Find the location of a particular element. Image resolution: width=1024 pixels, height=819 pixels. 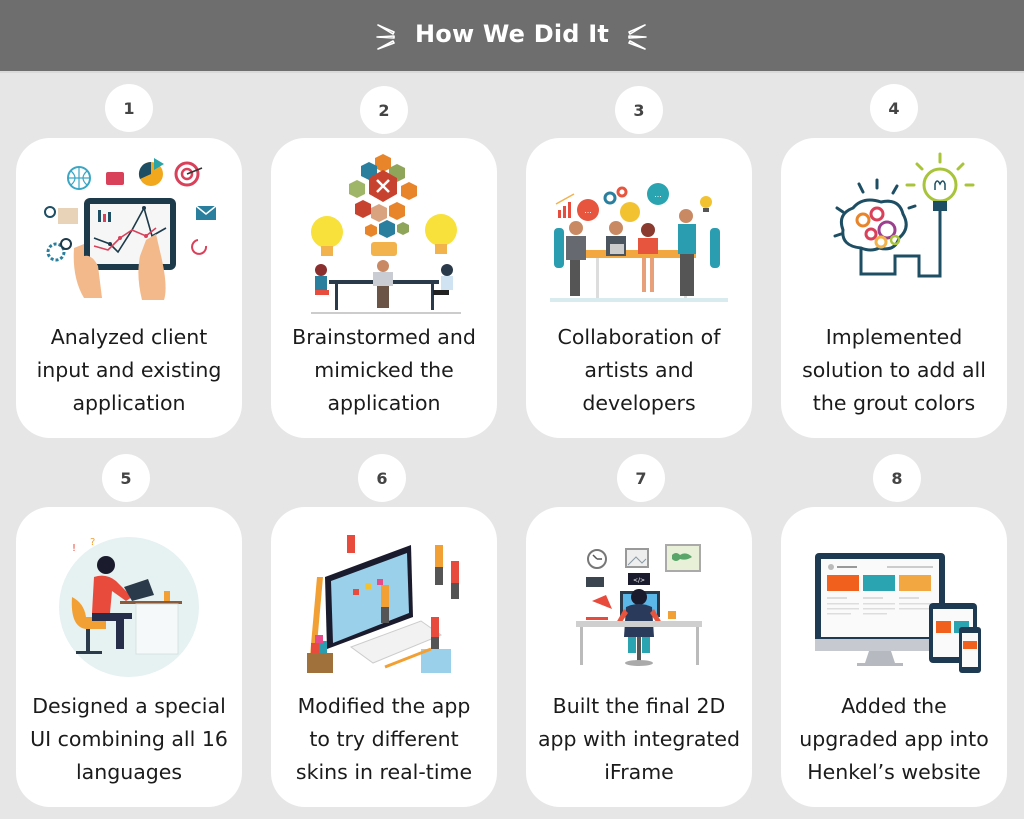

caption-line: Designed a special is located at coordinates (129, 706).